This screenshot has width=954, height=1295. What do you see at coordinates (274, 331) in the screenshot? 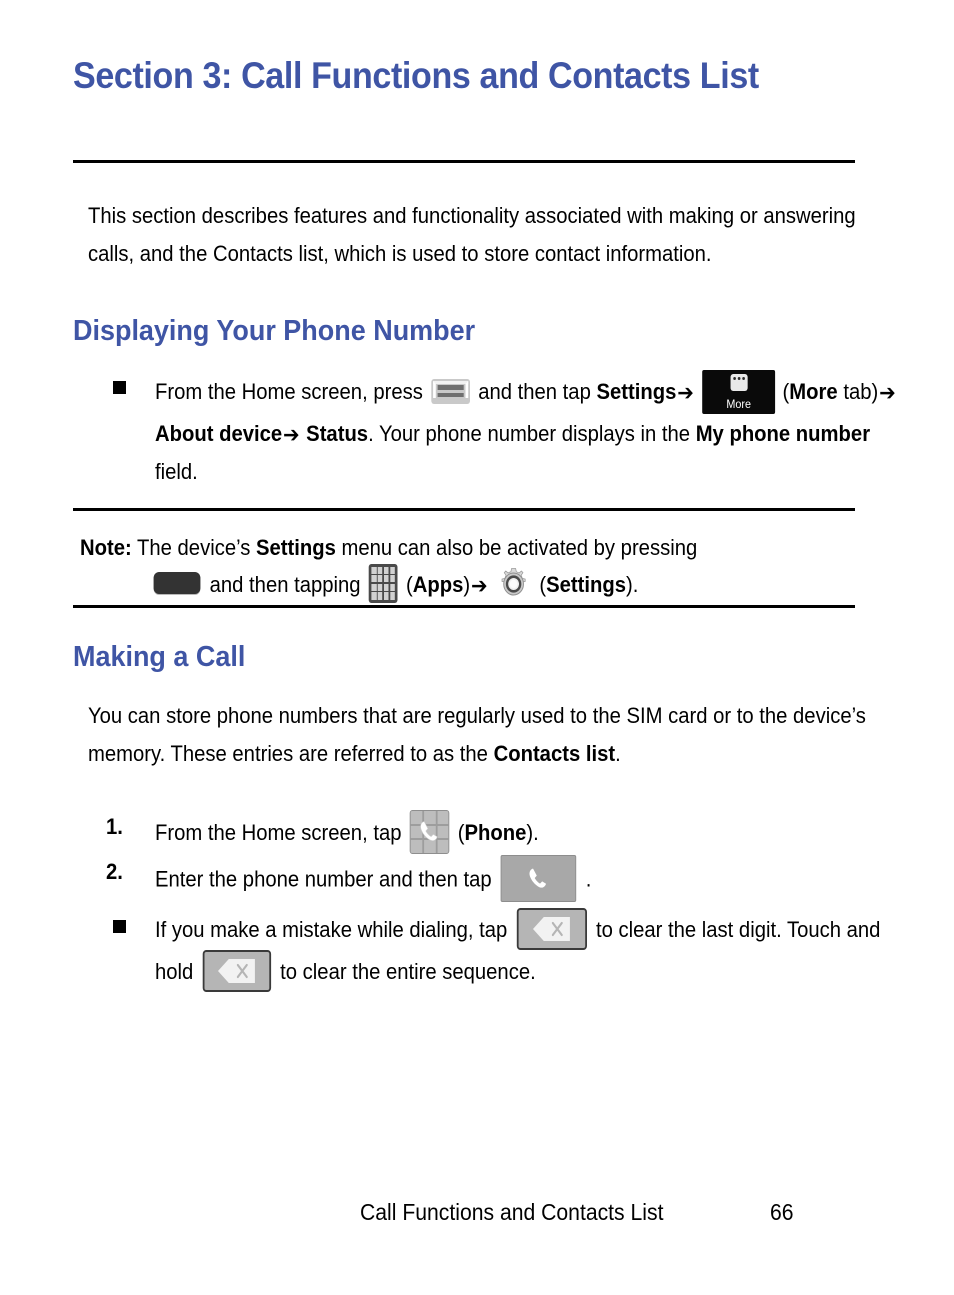
I see `heading-displaying-phone-number: Displaying Your Phone Number` at bounding box center [274, 331].